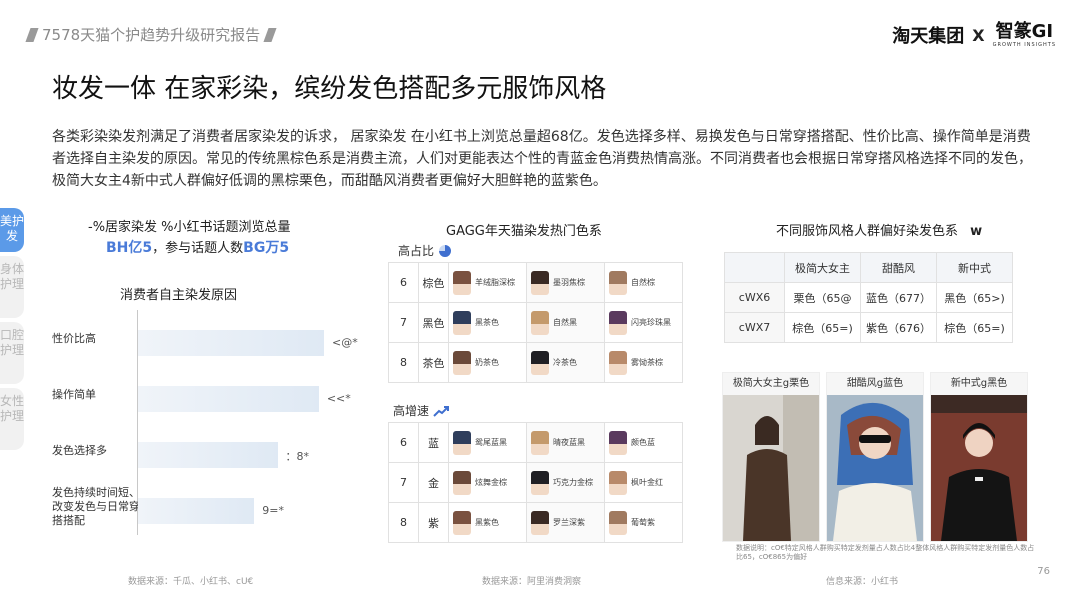  Describe the element at coordinates (198, 248) in the screenshot. I see `section1-line2-mid: ，参与话题人数` at that location.